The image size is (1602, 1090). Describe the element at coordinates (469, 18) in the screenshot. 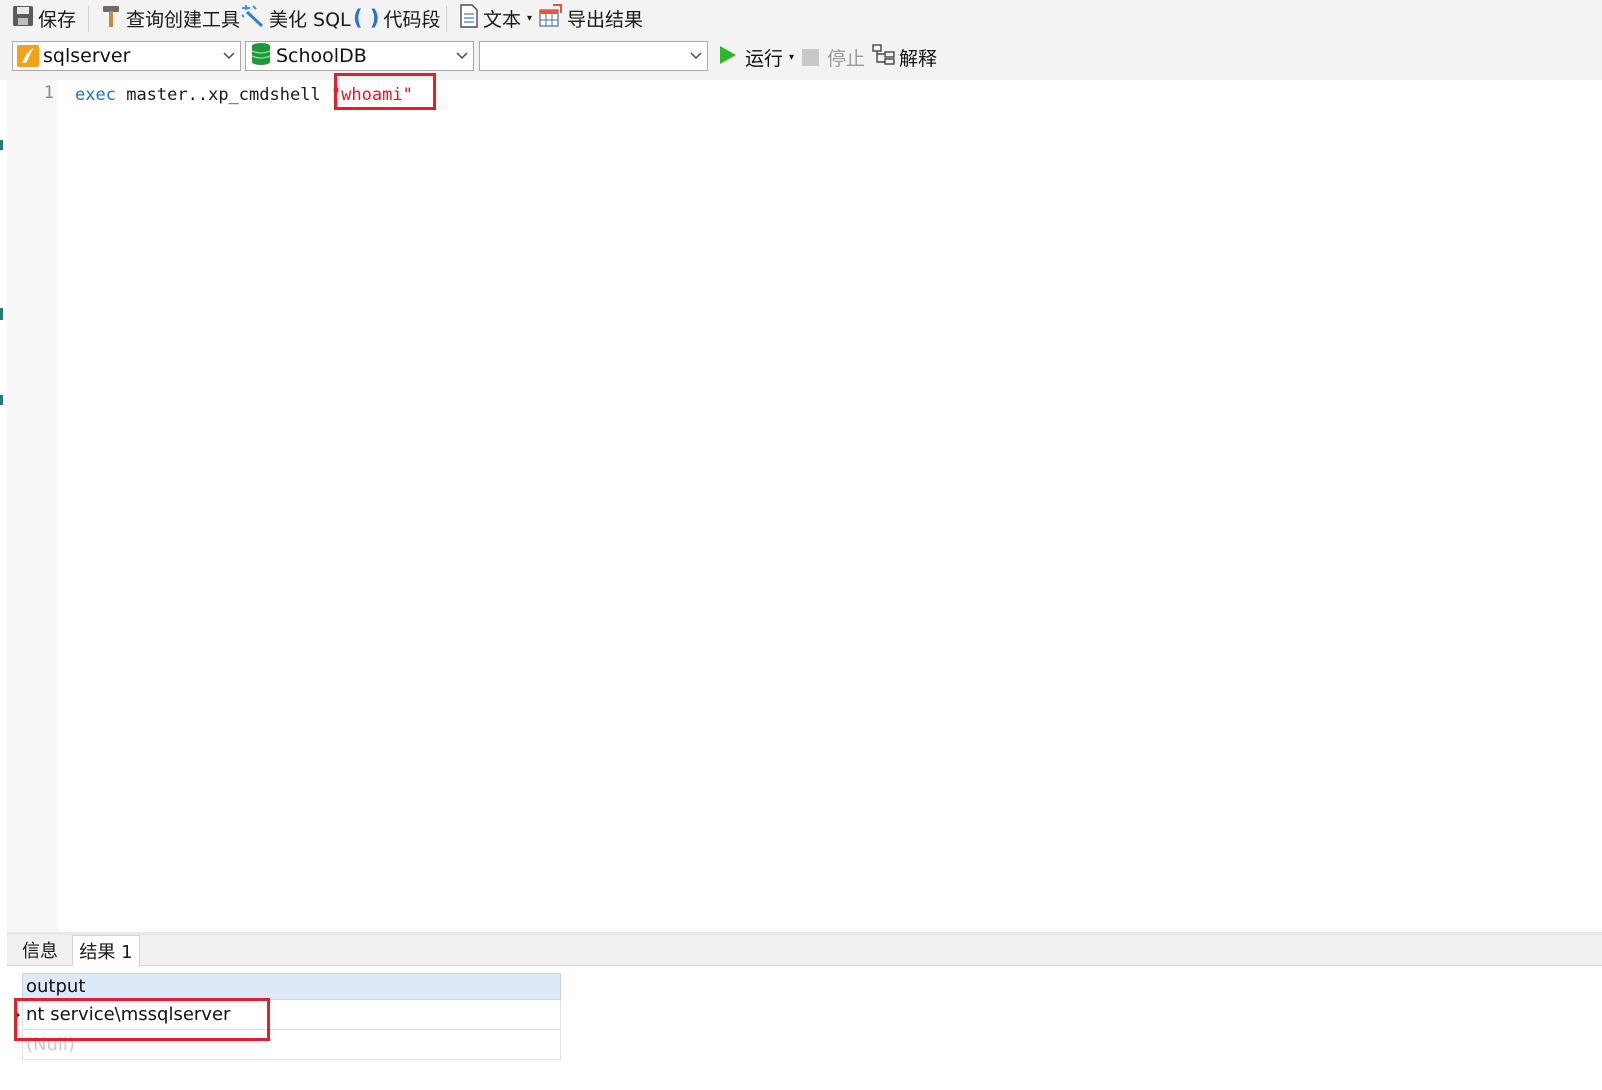

I see `document-icon` at that location.